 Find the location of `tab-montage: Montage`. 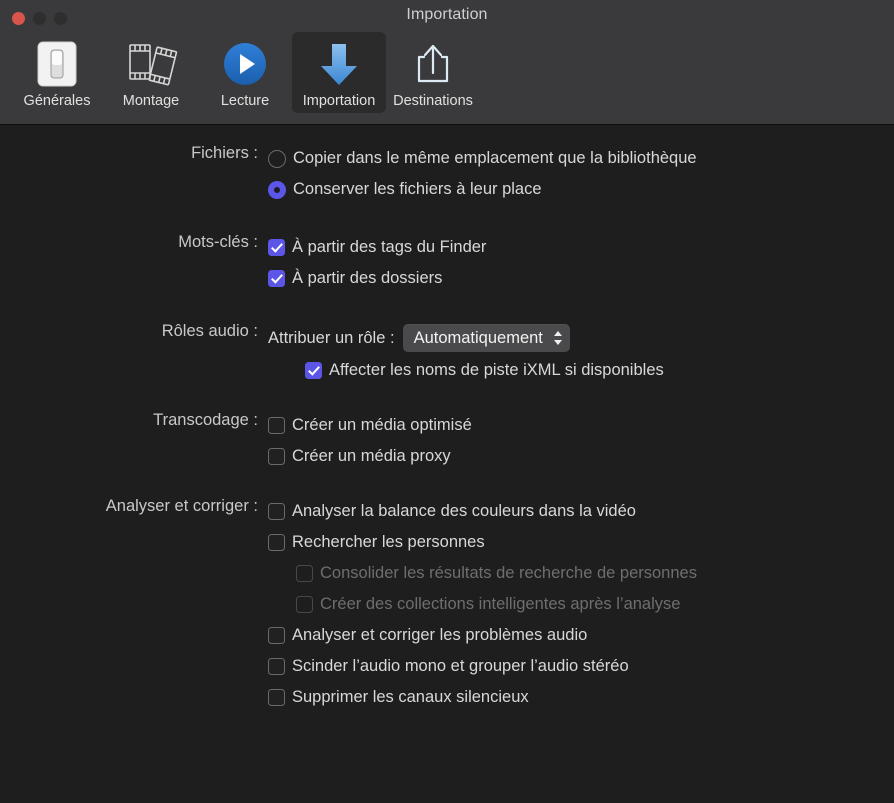

tab-montage: Montage is located at coordinates (151, 72).